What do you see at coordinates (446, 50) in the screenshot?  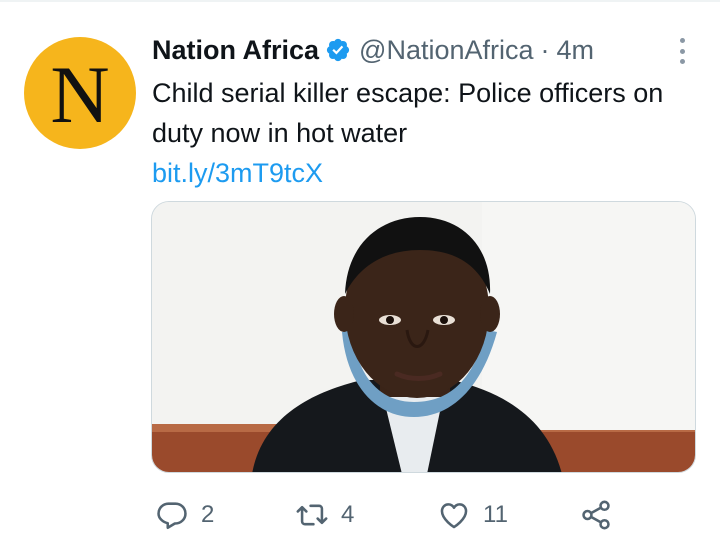 I see `handle: @NationAfrica` at bounding box center [446, 50].